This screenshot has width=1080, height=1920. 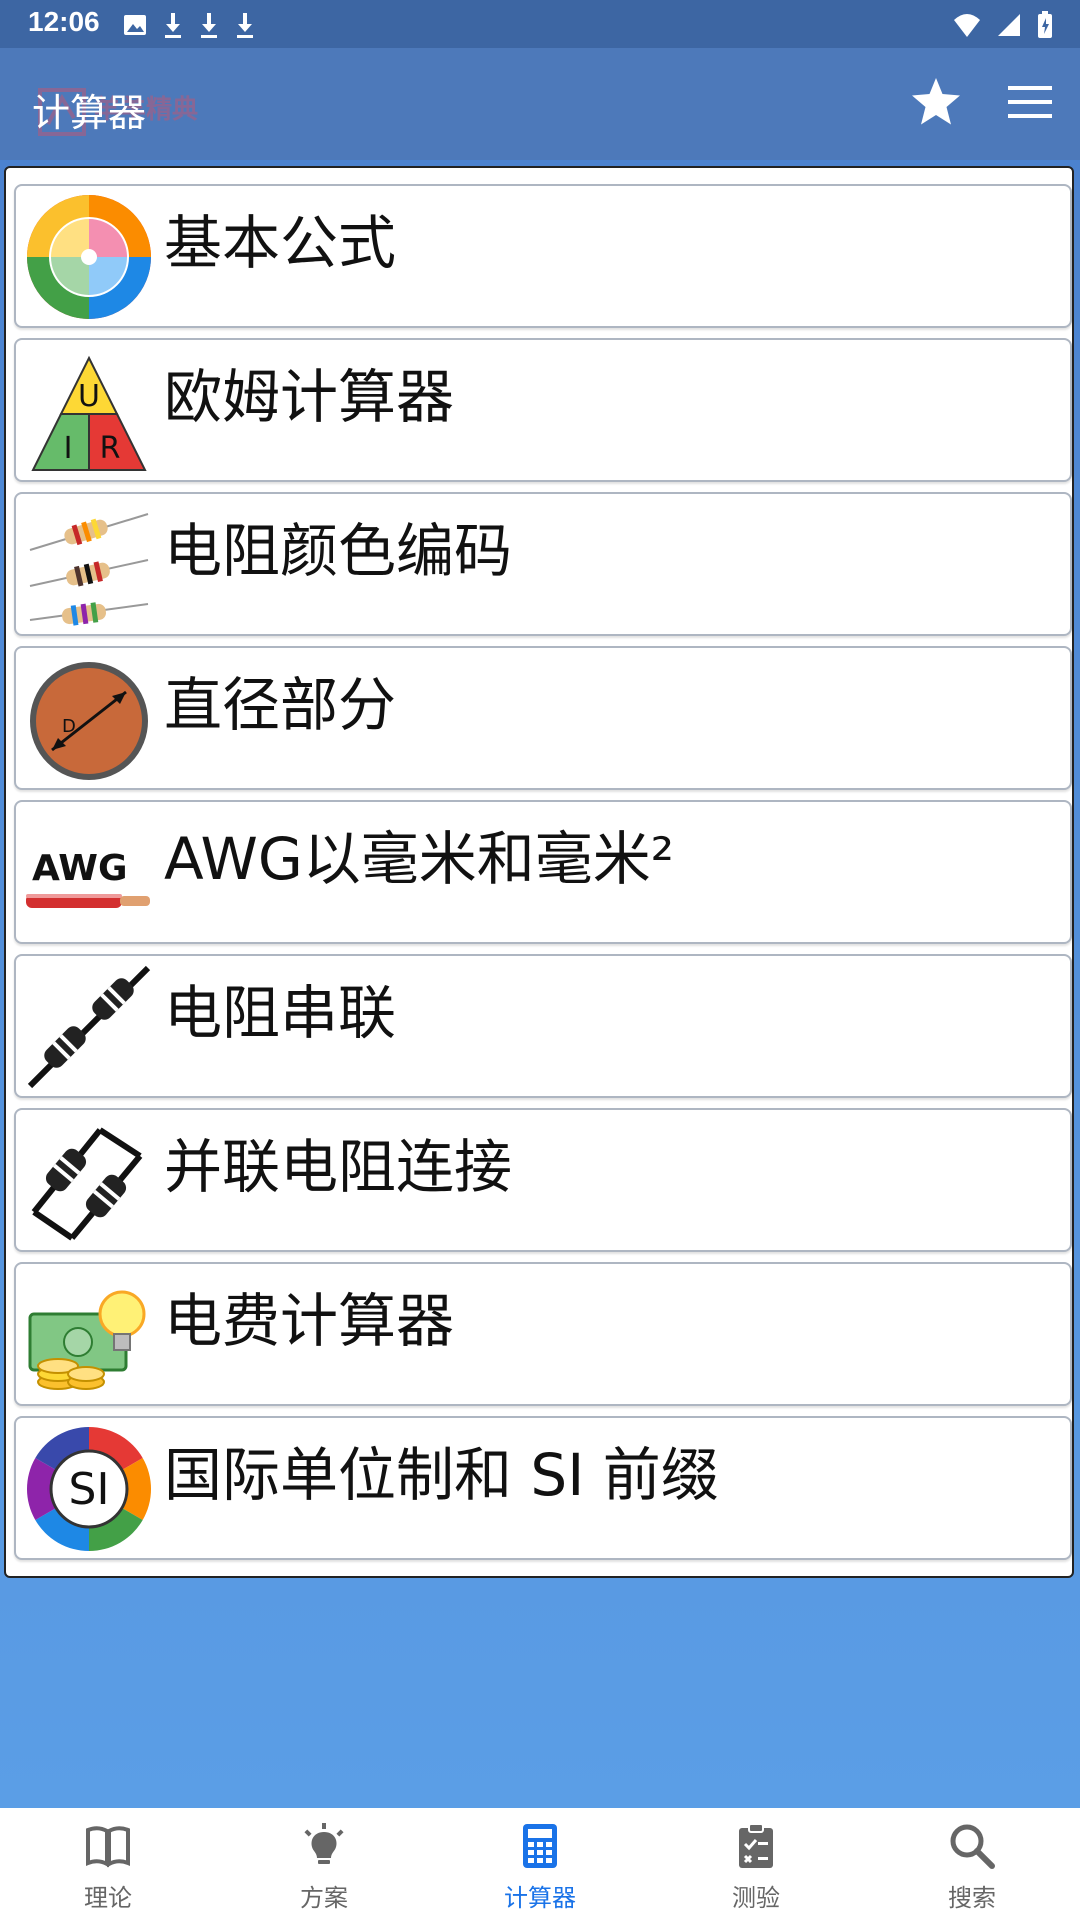 What do you see at coordinates (87, 1340) in the screenshot?
I see `electricity-cost-icon` at bounding box center [87, 1340].